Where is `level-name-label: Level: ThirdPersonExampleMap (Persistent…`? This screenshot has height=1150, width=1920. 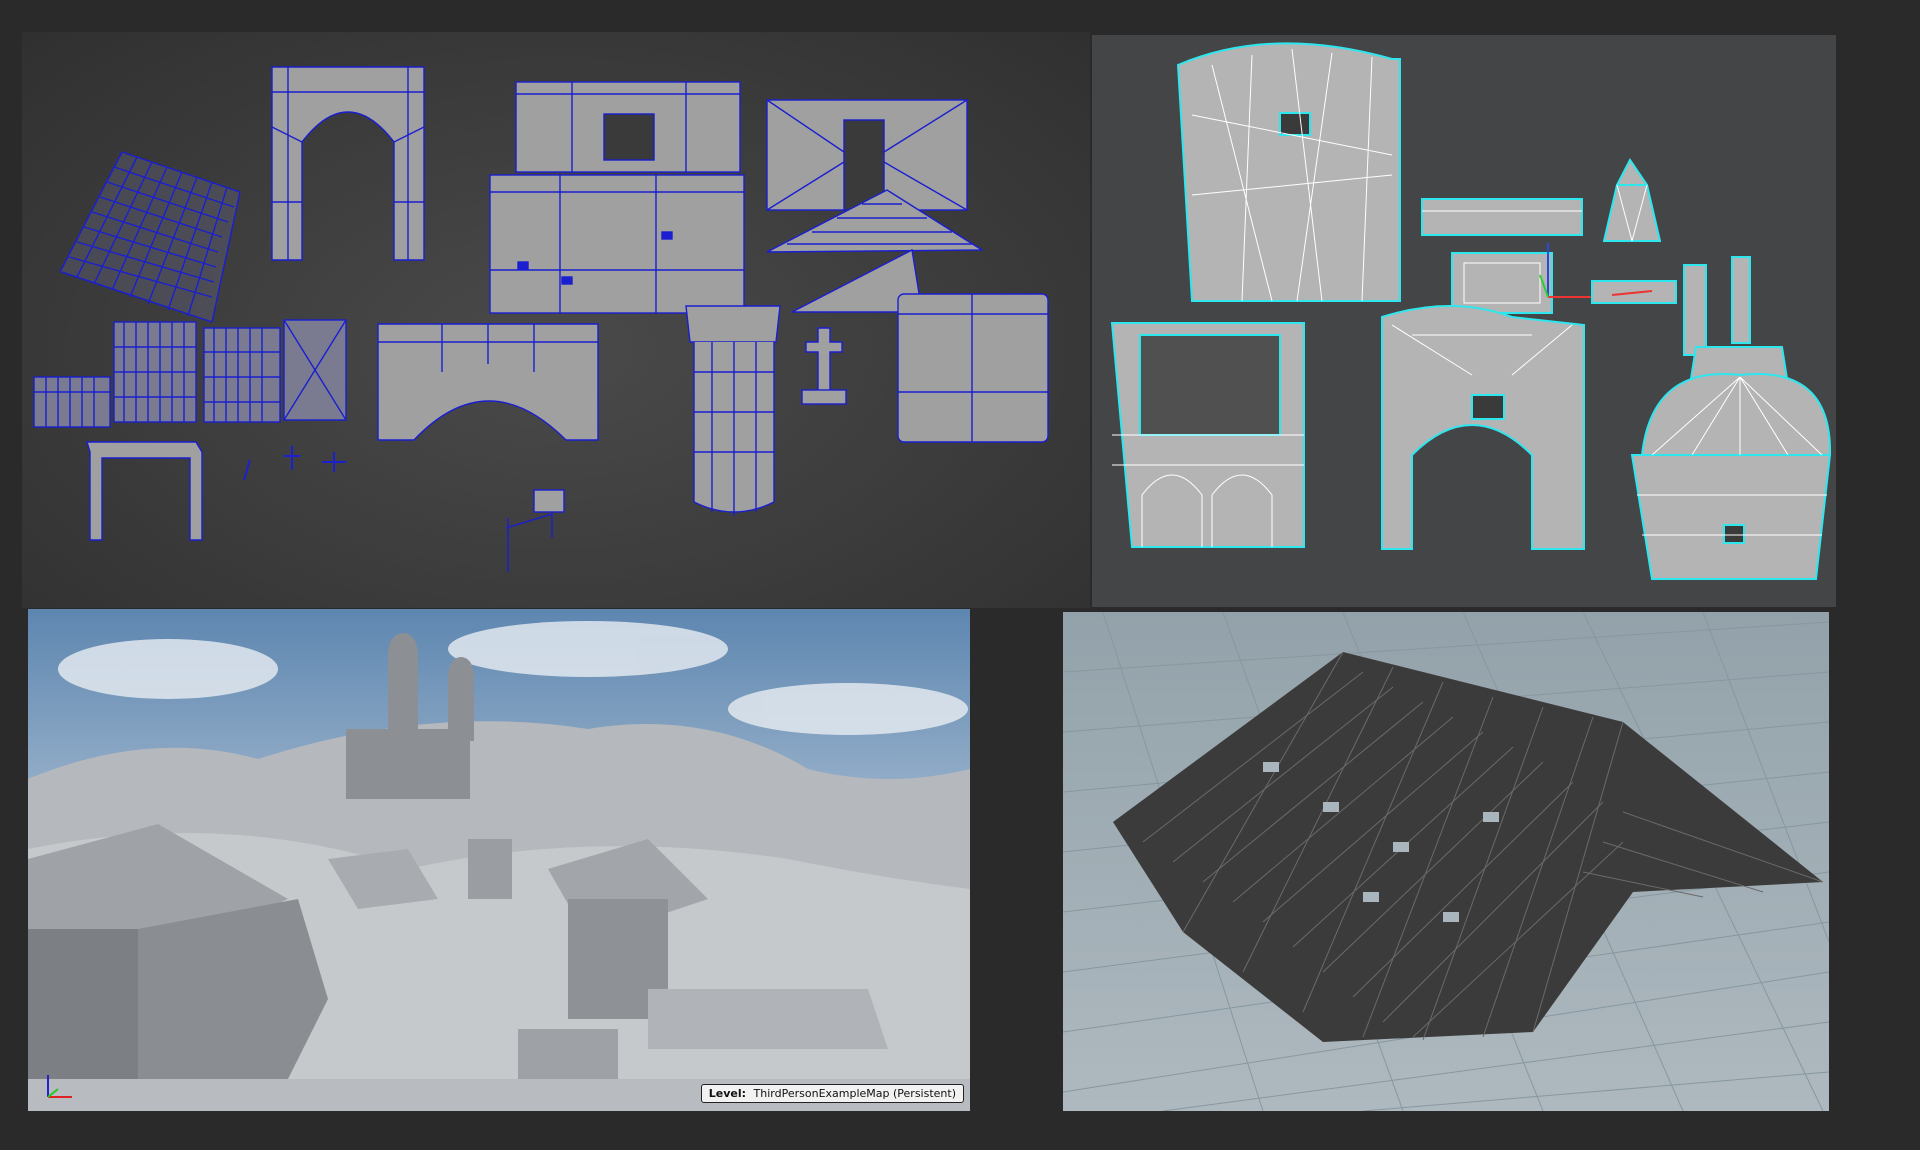
level-name-label: Level: ThirdPersonExampleMap (Persistent… is located at coordinates (832, 1093).